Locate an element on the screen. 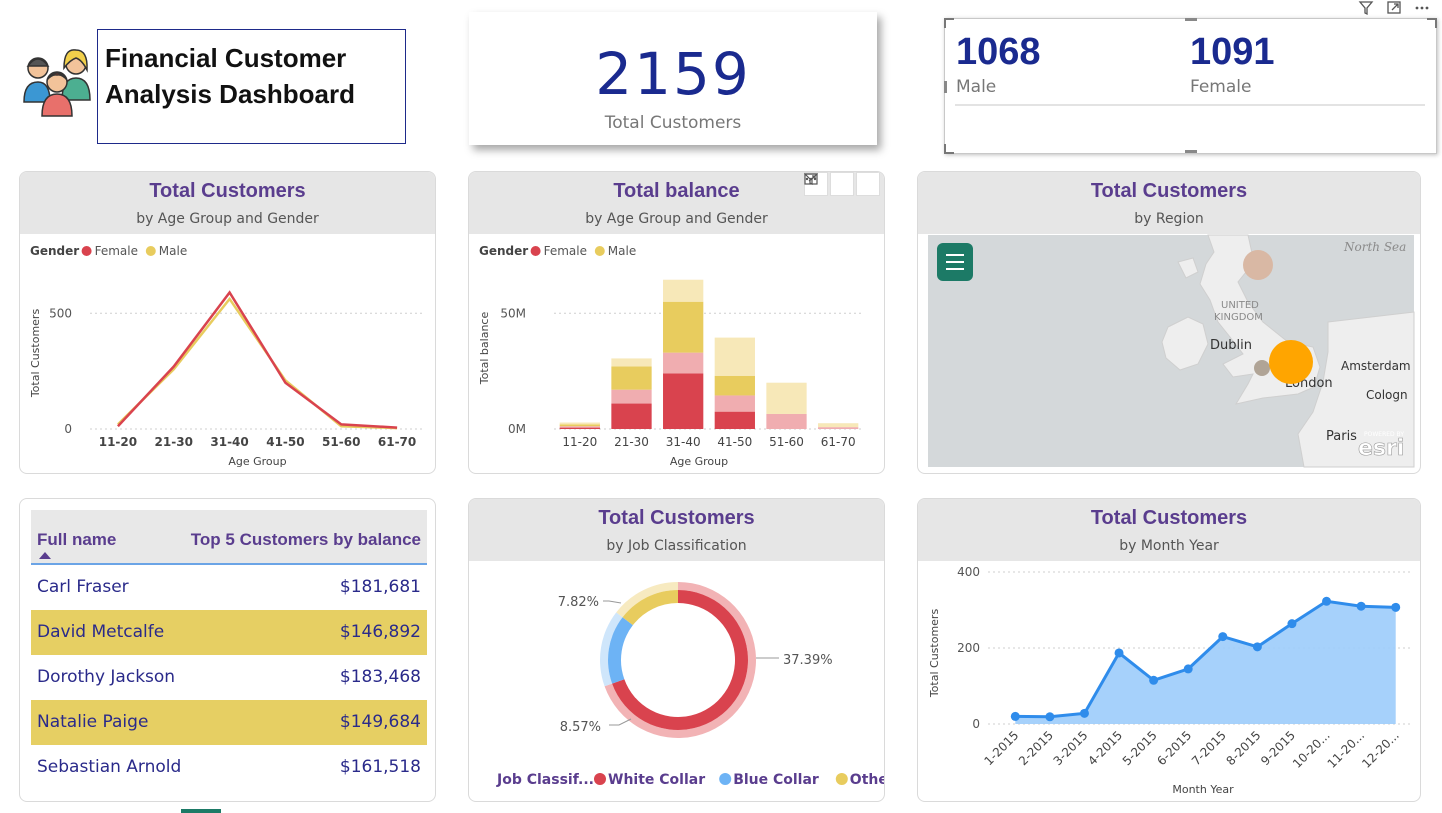  series-line-female is located at coordinates (257, 359).